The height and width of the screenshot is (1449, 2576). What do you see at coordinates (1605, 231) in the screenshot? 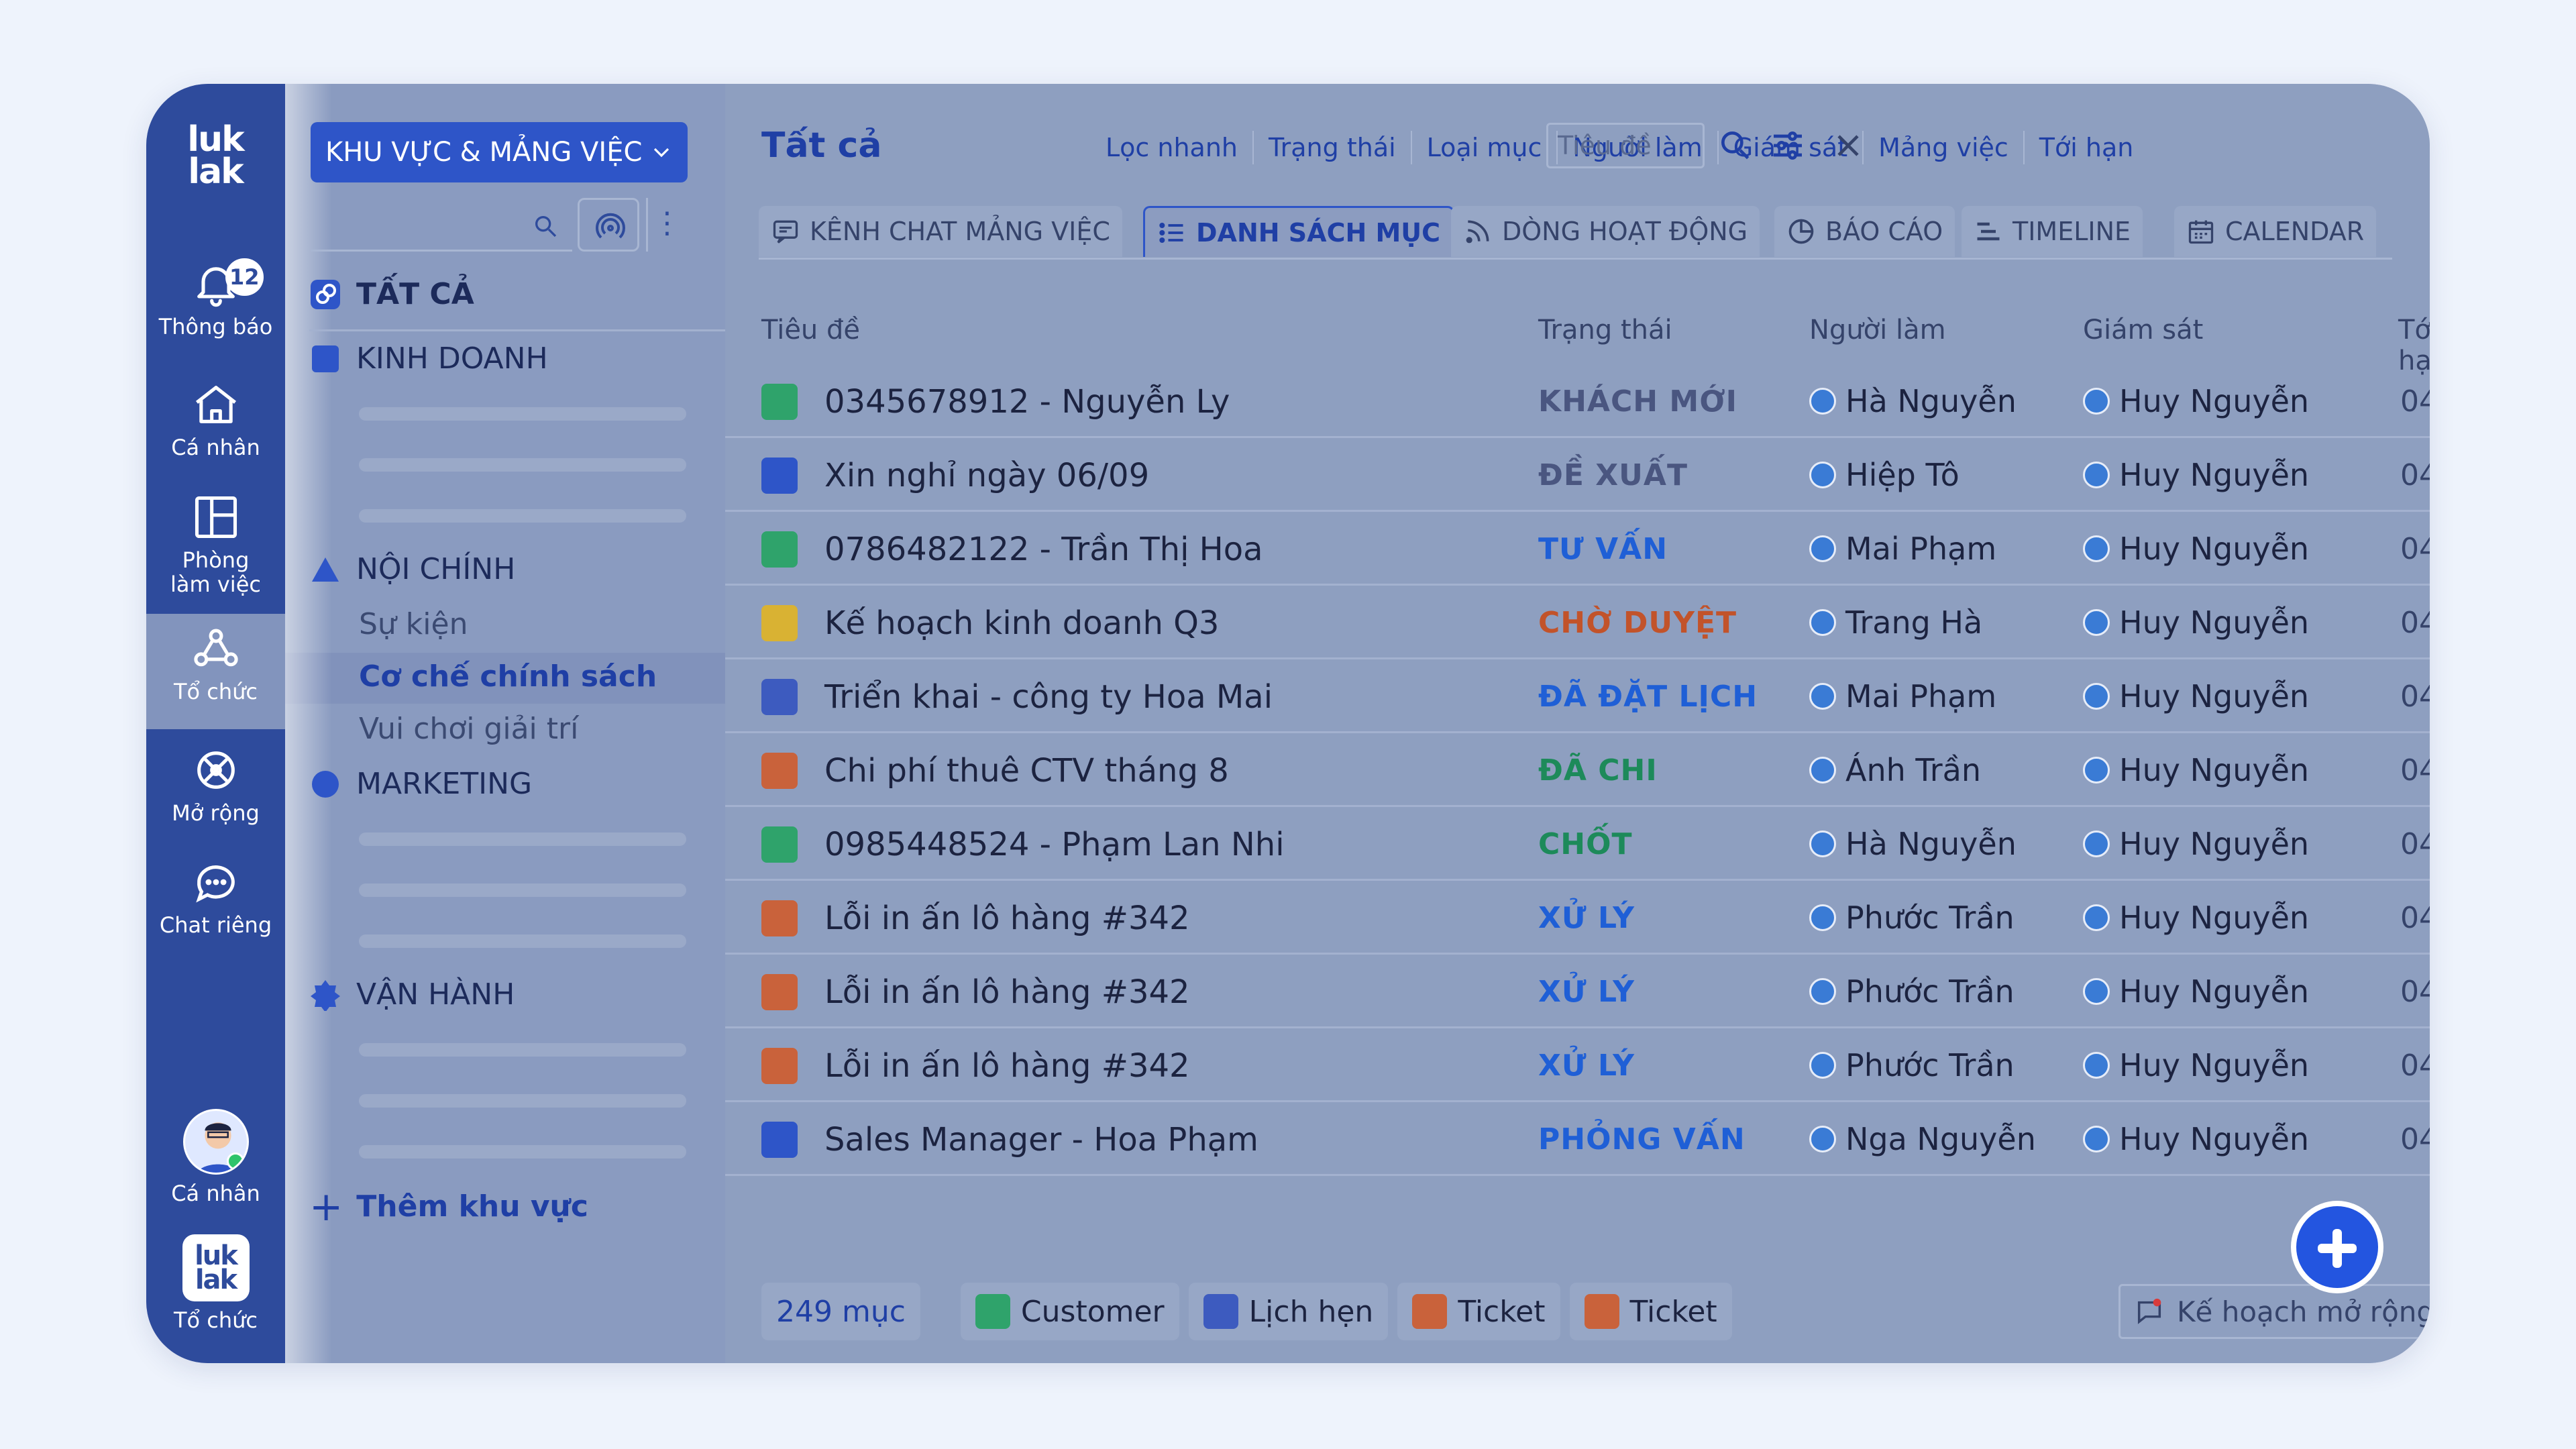
I see `tab-activity: DÒNG HOẠT ĐỘNG` at bounding box center [1605, 231].